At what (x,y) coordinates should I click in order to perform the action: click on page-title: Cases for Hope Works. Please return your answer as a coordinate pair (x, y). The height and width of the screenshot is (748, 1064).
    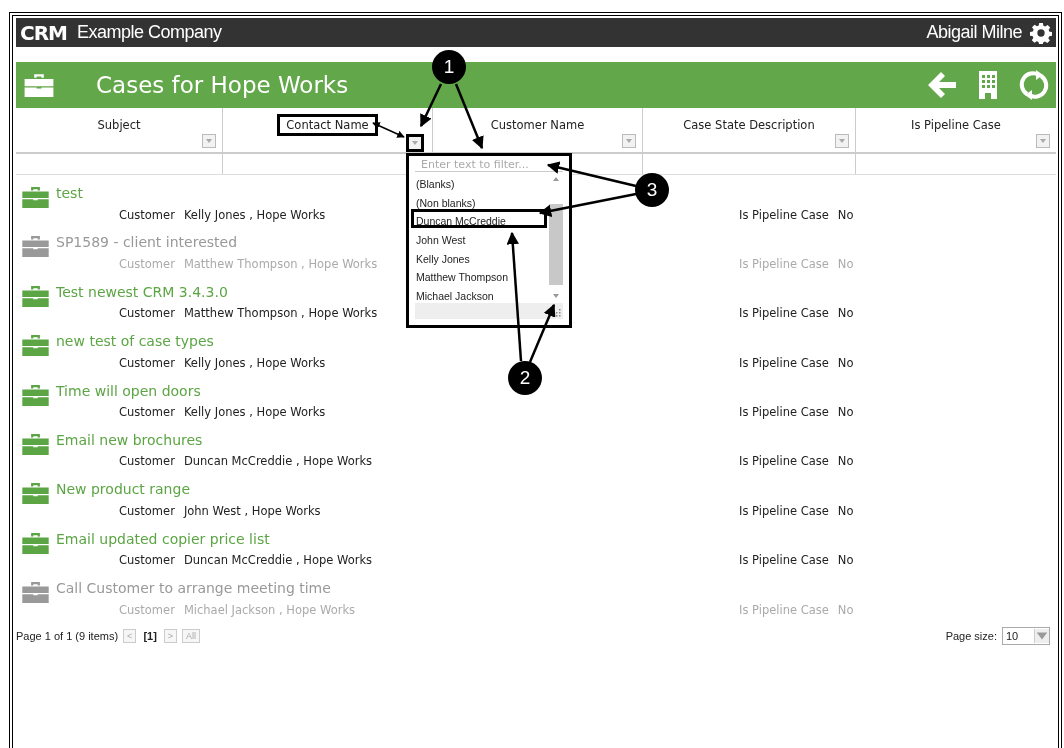
    Looking at the image, I should click on (222, 85).